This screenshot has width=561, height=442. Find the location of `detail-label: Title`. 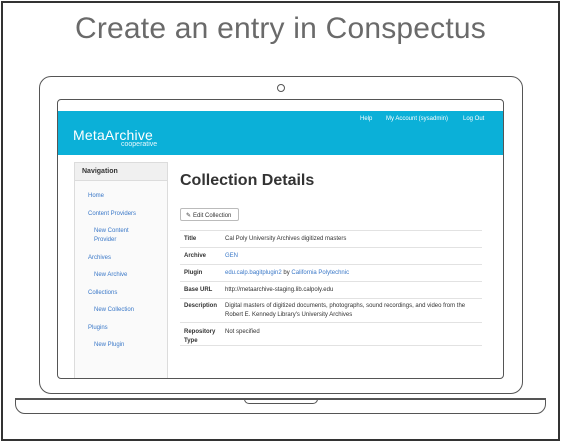

detail-label: Title is located at coordinates (190, 239).